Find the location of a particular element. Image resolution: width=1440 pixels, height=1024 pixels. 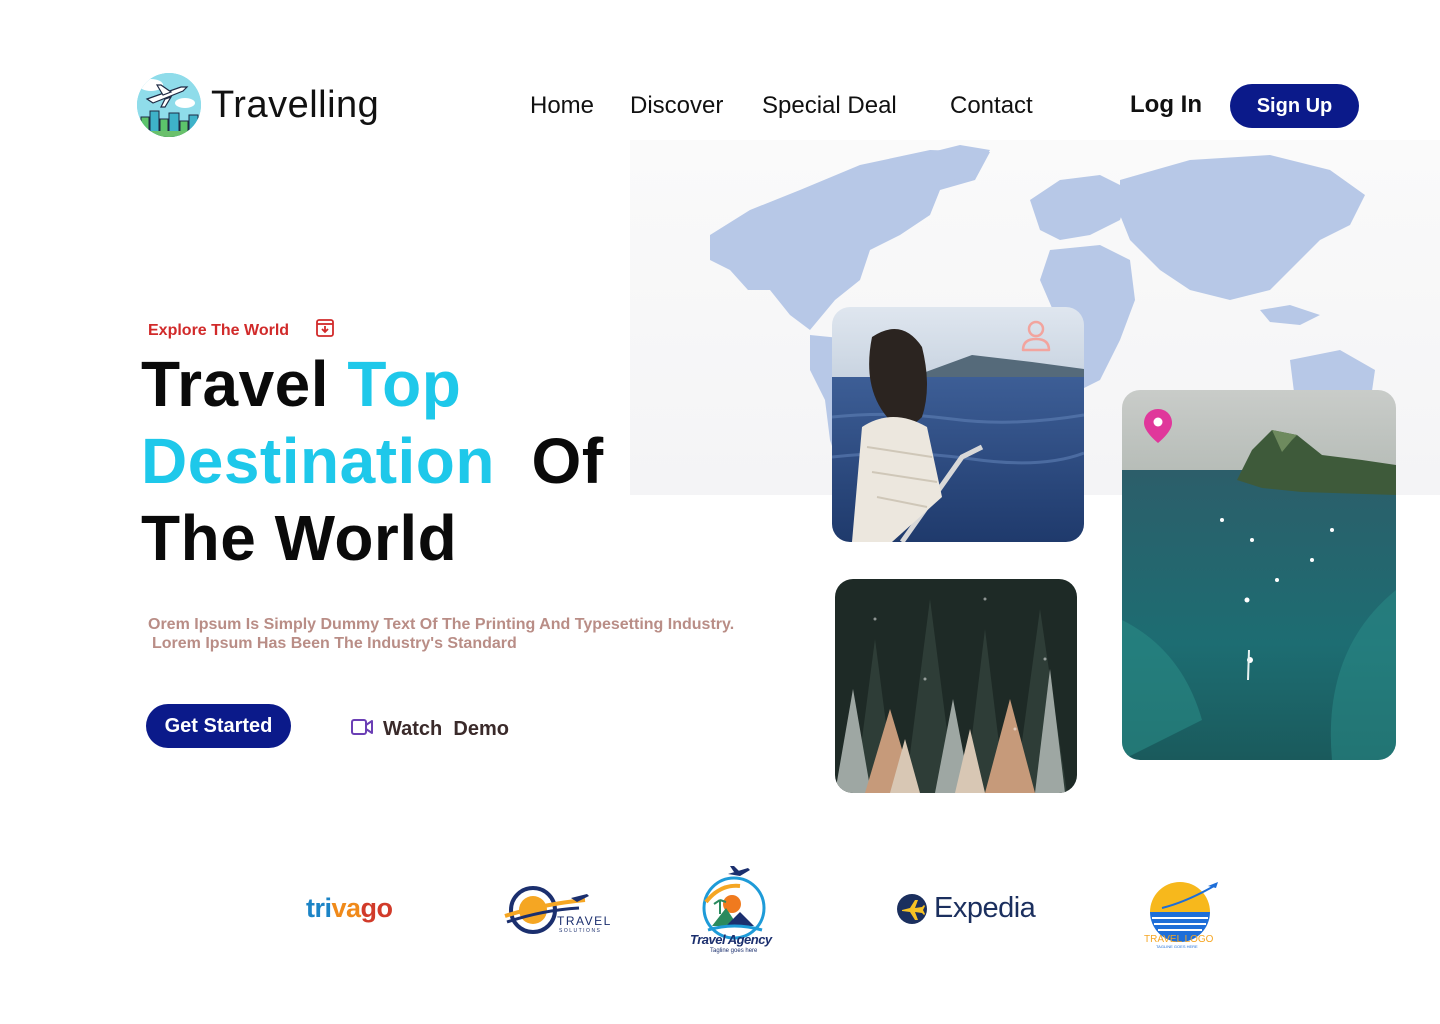

airplane-city-icon is located at coordinates (169, 105).